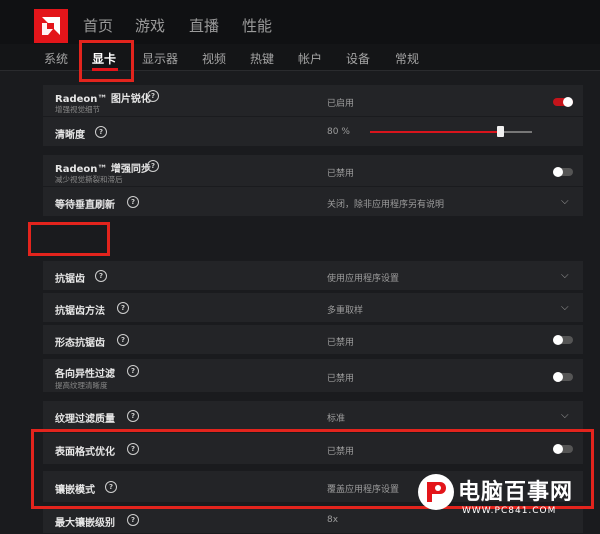 Image resolution: width=600 pixels, height=534 pixels. I want to click on setting-value: 使用应用程序设置, so click(363, 279).